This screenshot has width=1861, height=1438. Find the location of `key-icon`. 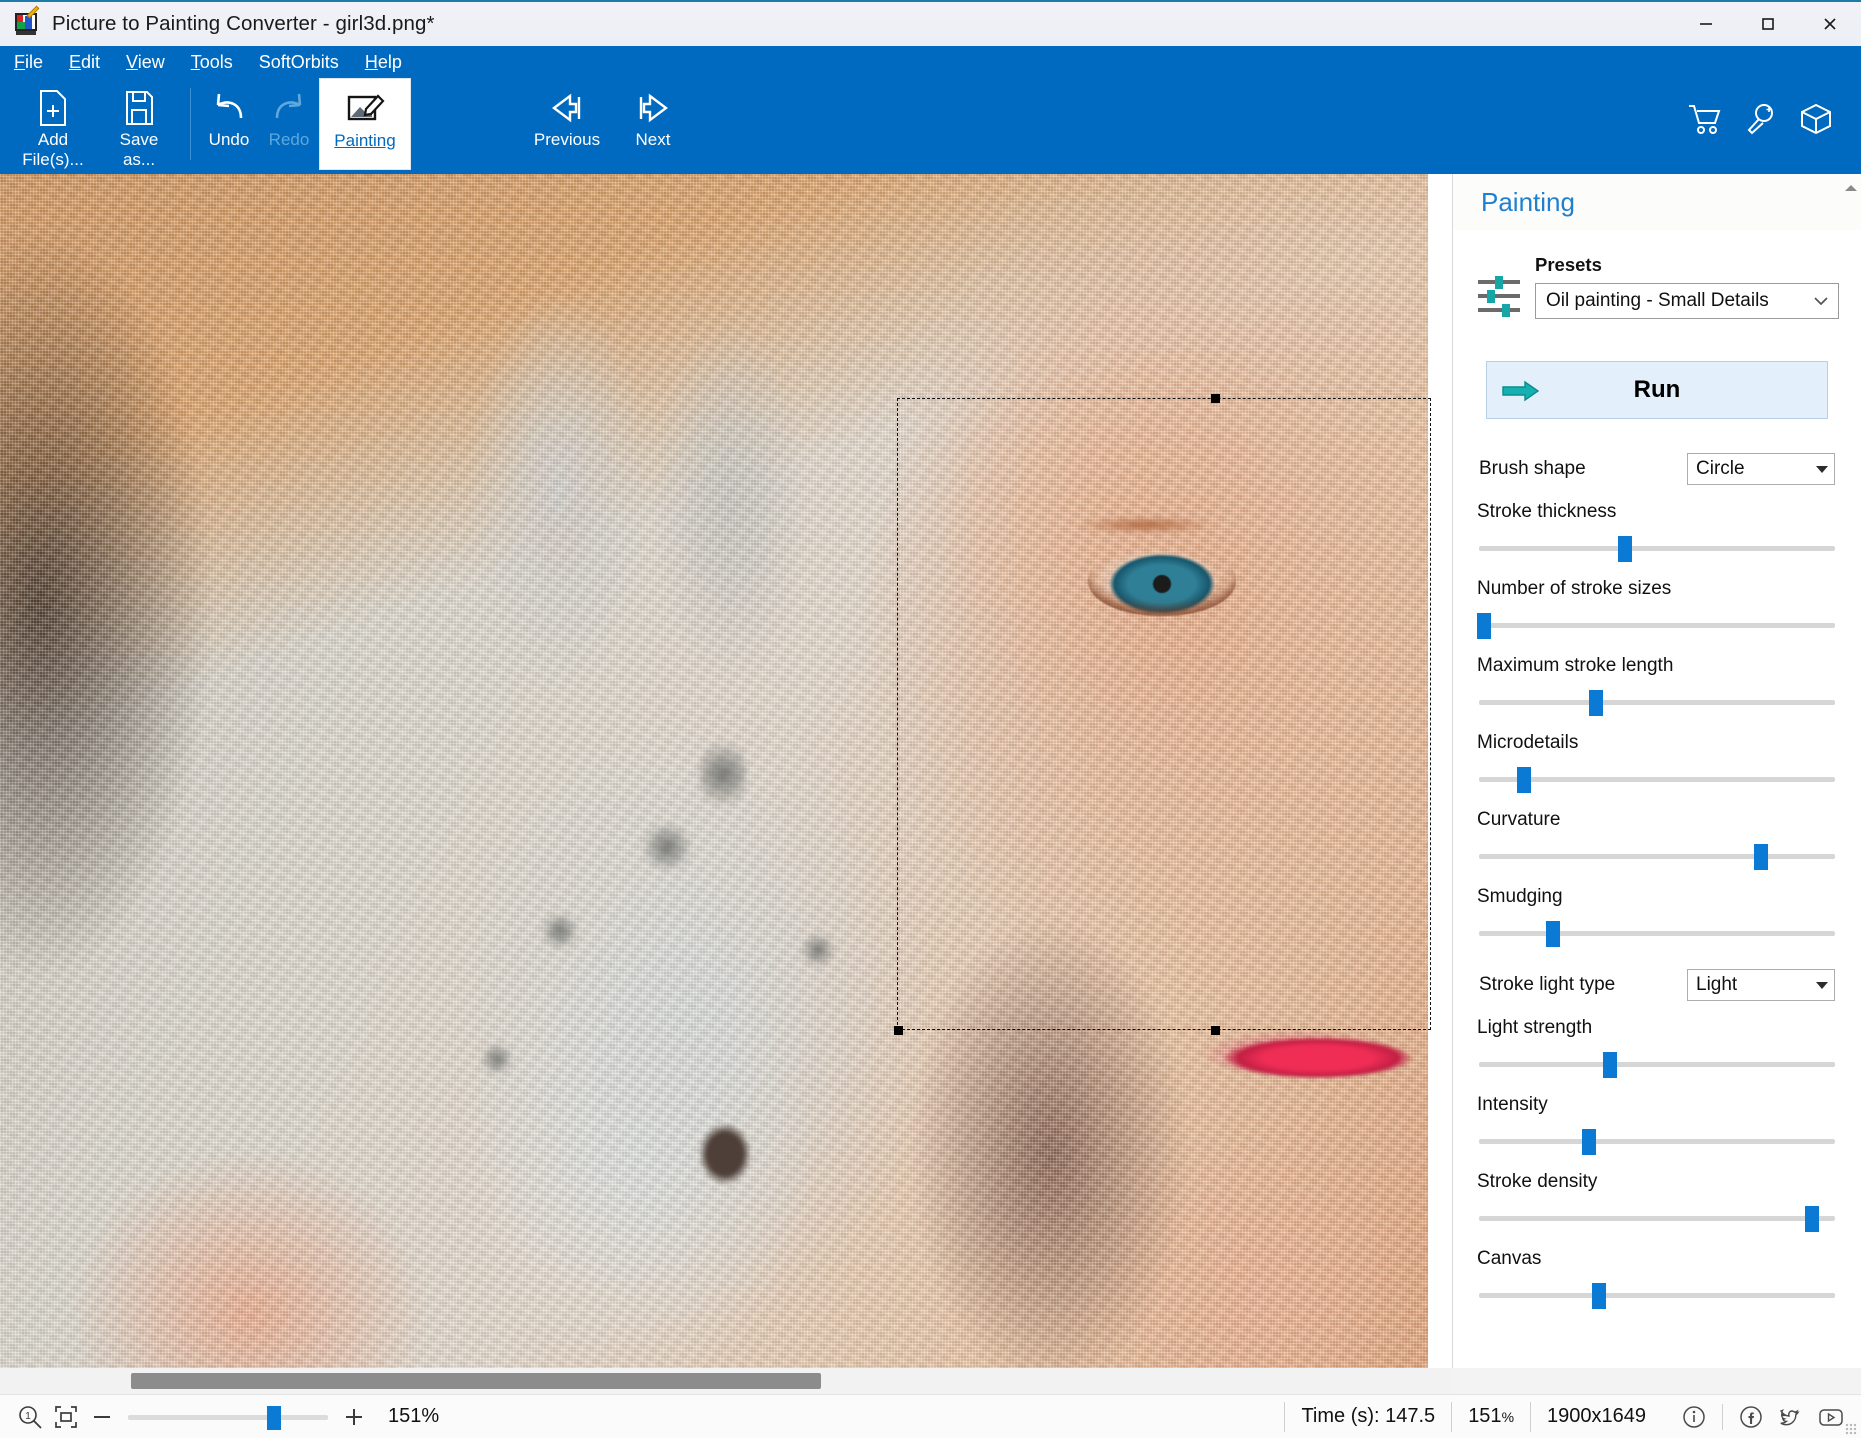

key-icon is located at coordinates (1760, 121).